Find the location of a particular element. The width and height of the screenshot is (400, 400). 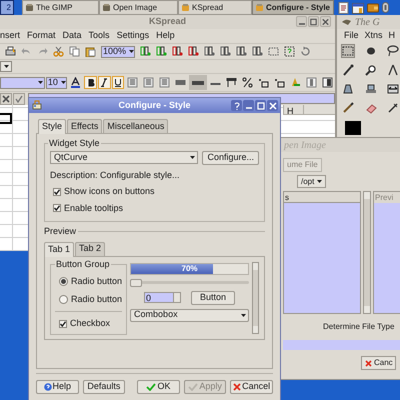

group-title: Widget Style is located at coordinates (74, 143).